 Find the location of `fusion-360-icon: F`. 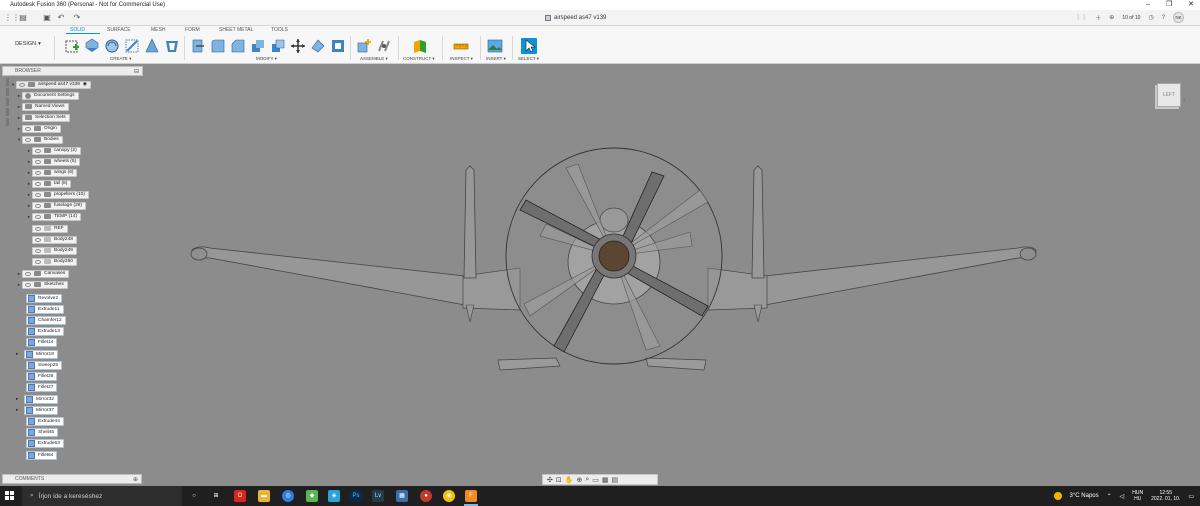

fusion-360-icon: F is located at coordinates (471, 496).